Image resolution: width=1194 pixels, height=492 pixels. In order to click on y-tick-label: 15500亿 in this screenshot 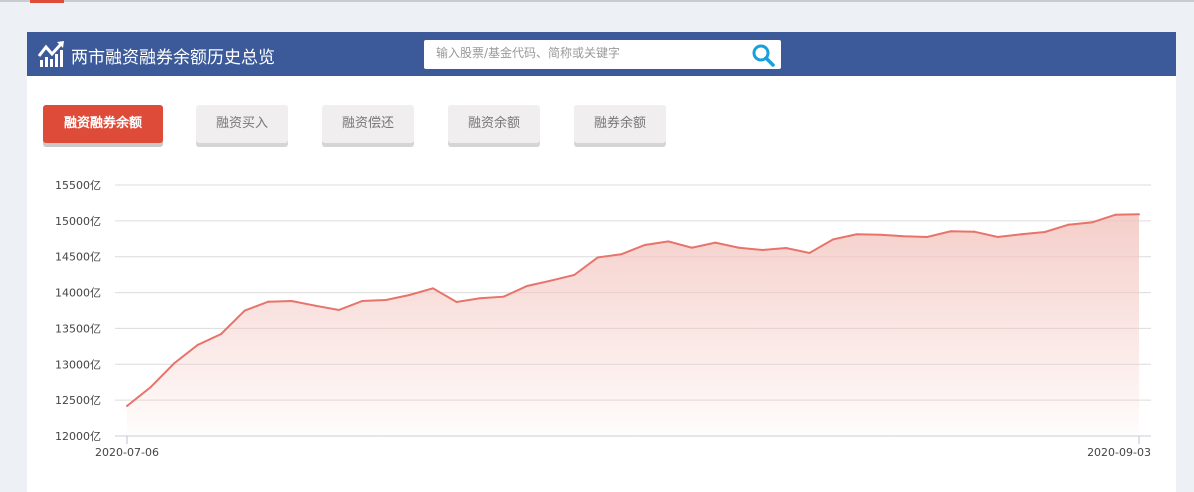, I will do `click(78, 185)`.